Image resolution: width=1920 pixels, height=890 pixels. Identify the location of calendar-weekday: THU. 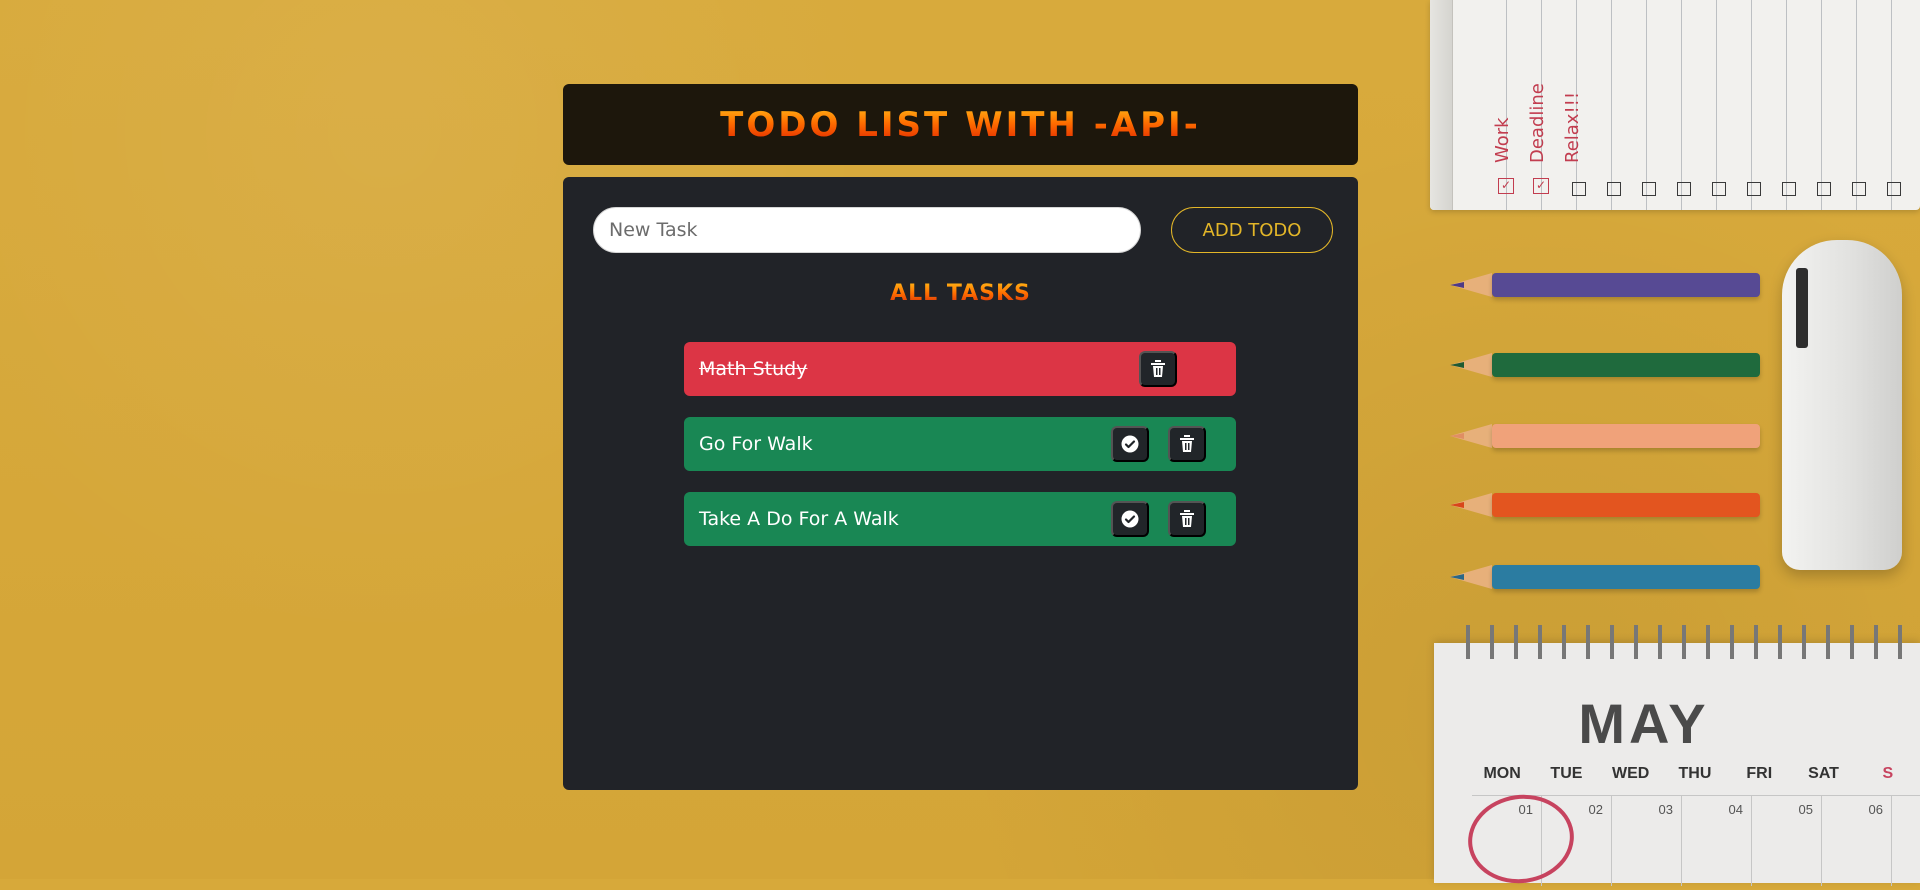
(1695, 773).